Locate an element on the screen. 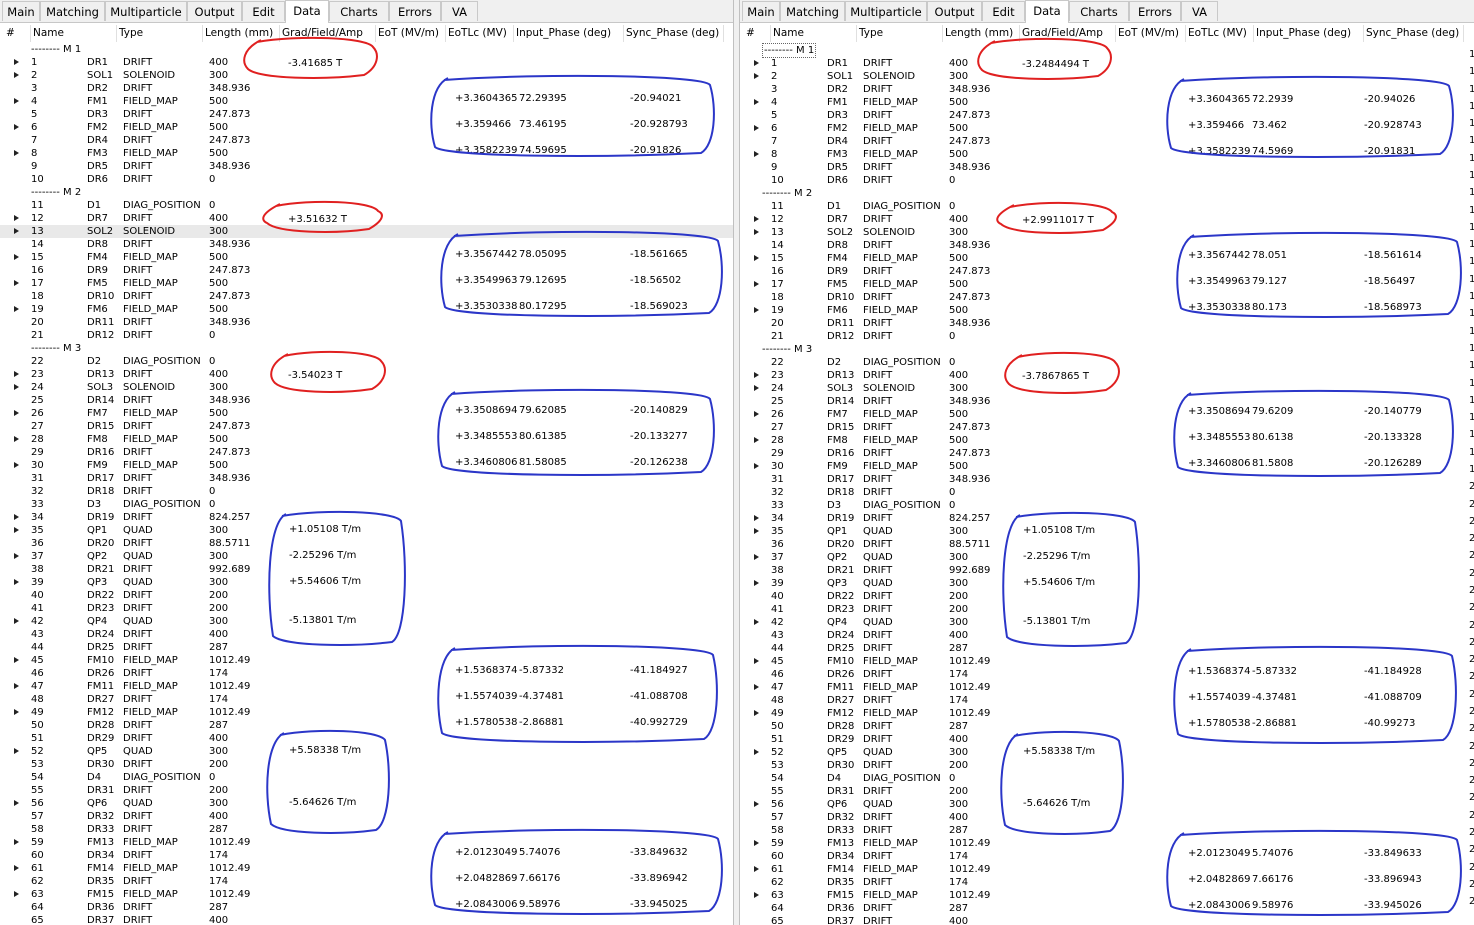 The height and width of the screenshot is (925, 1474). table-row: 47 FM11 FIELD_MAP 1012.49 is located at coordinates (366, 686).